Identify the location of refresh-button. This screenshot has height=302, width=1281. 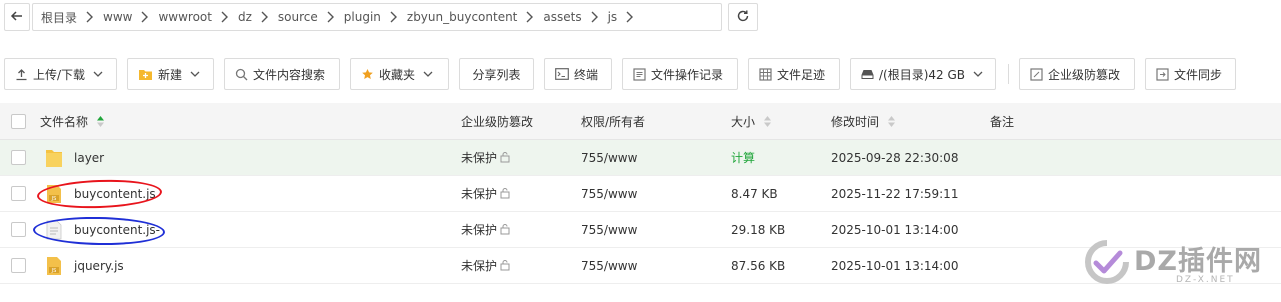
(743, 17).